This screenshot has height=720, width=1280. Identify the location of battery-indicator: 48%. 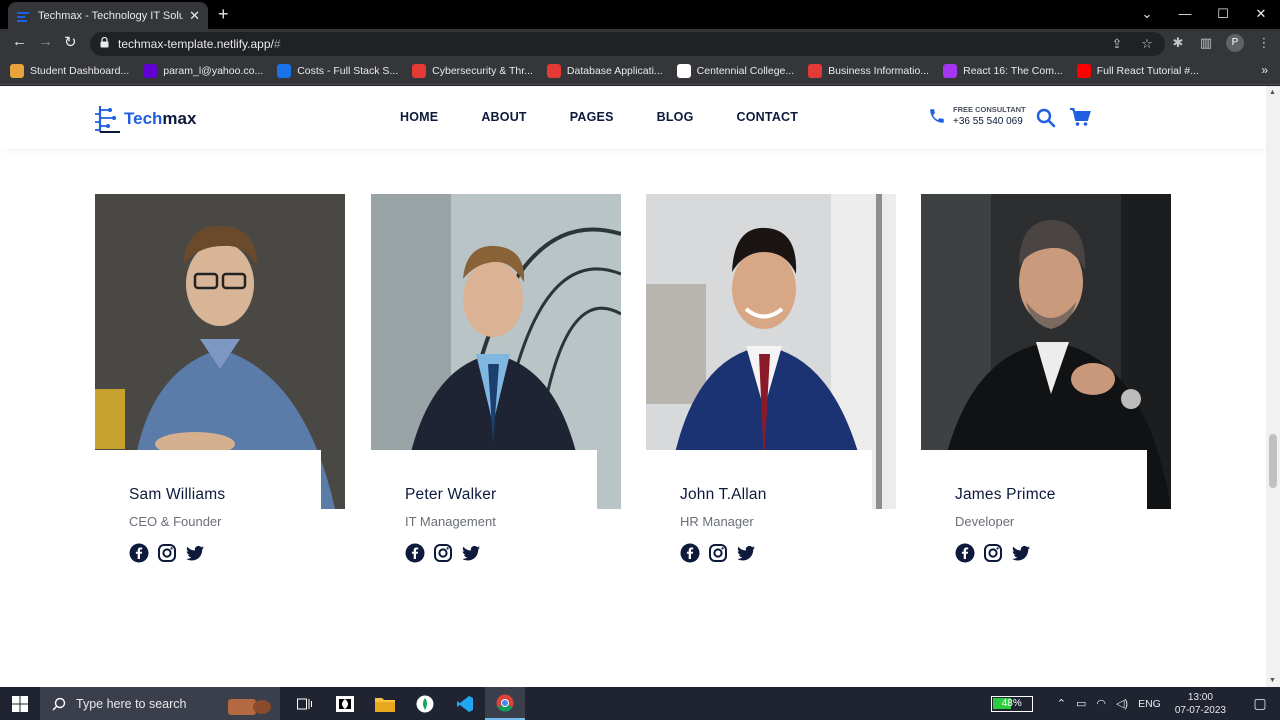
(1011, 703).